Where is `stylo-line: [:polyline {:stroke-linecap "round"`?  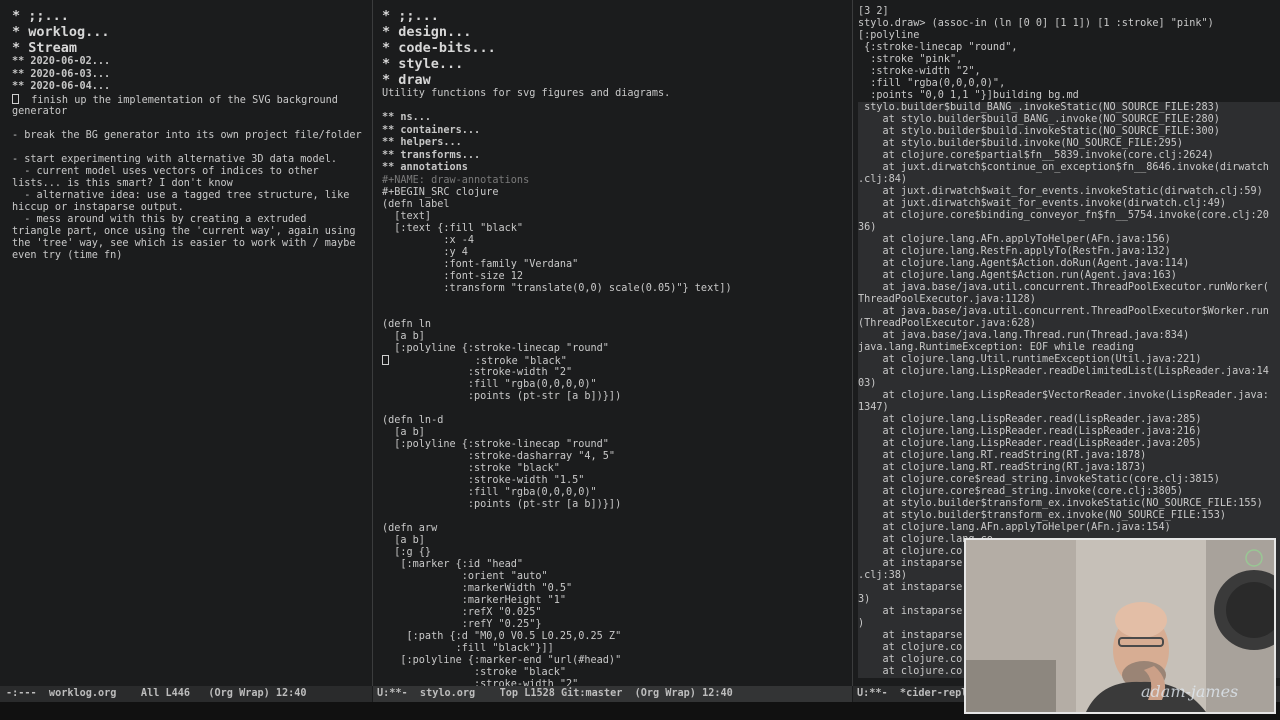
stylo-line: [:polyline {:stroke-linecap "round" is located at coordinates (617, 445).